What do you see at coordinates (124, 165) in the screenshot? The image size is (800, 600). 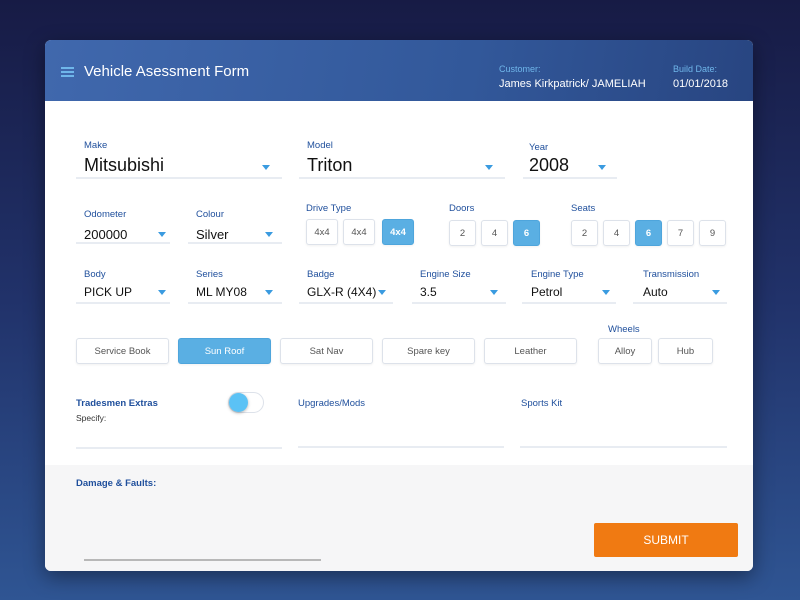 I see `make-value: Mitsubishi` at bounding box center [124, 165].